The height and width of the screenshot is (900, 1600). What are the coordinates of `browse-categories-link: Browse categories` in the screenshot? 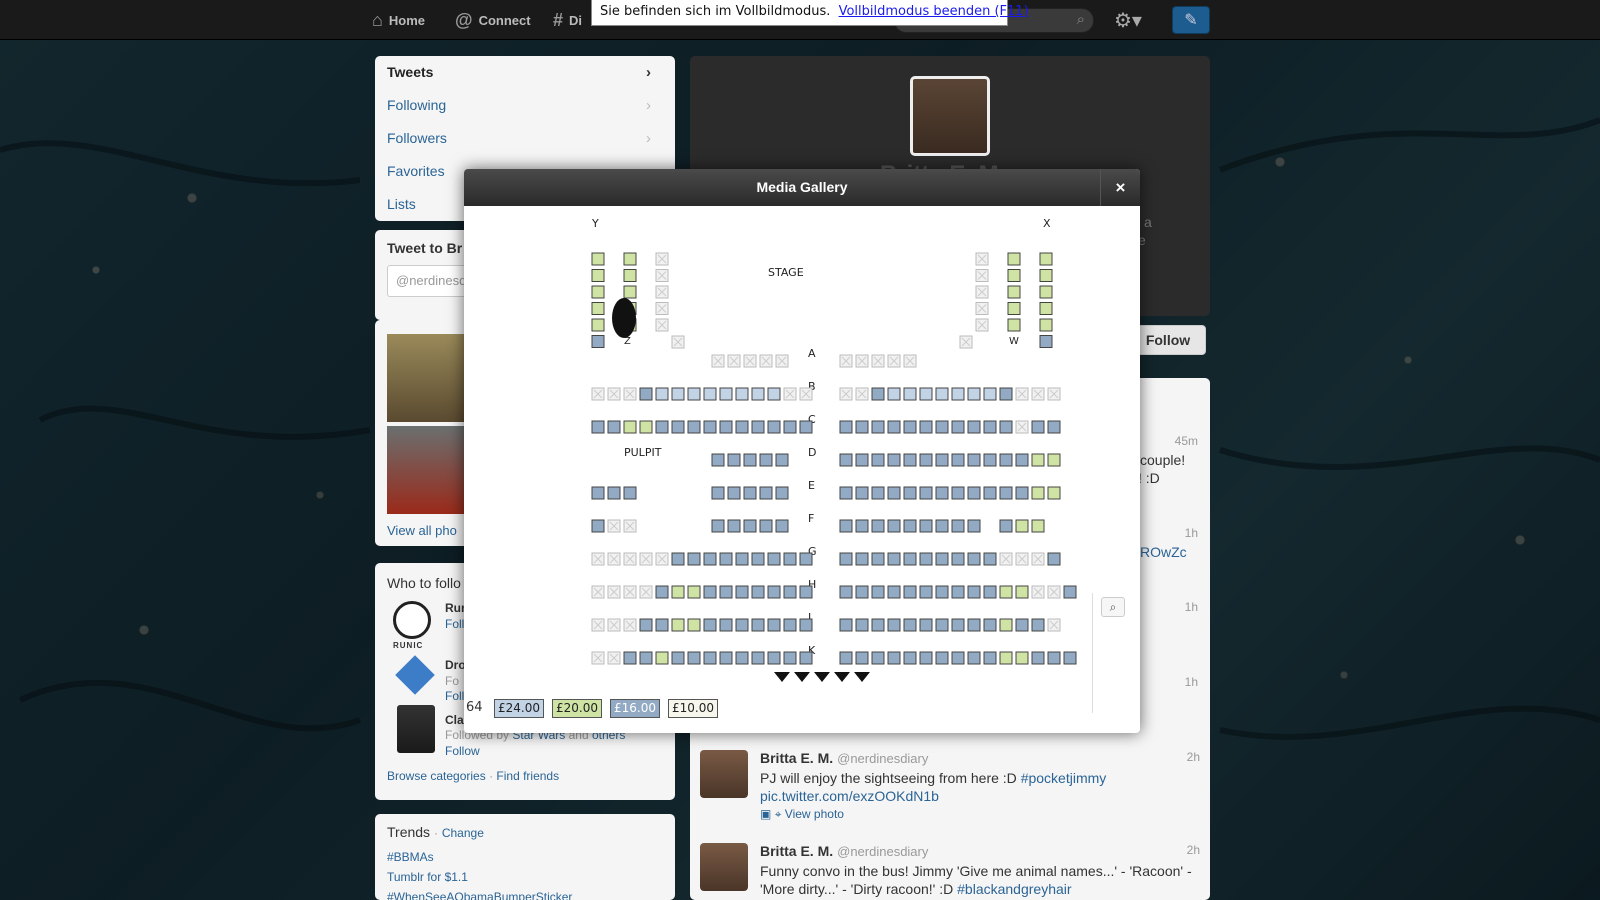 It's located at (436, 776).